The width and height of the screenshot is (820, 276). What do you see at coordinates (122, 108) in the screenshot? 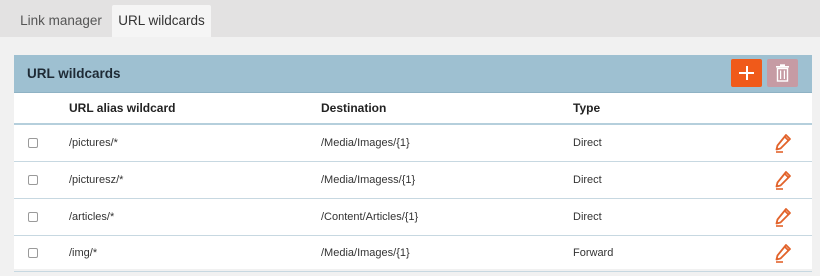
I see `column-header-alias: URL alias wildcard` at bounding box center [122, 108].